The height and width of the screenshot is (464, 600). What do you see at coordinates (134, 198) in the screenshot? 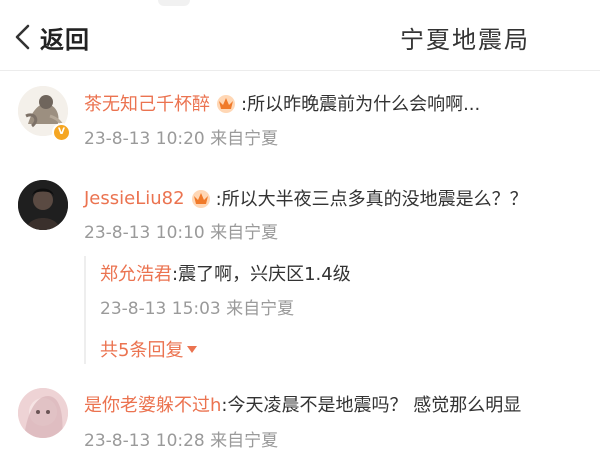
I see `comment-username: JessieLiu82` at bounding box center [134, 198].